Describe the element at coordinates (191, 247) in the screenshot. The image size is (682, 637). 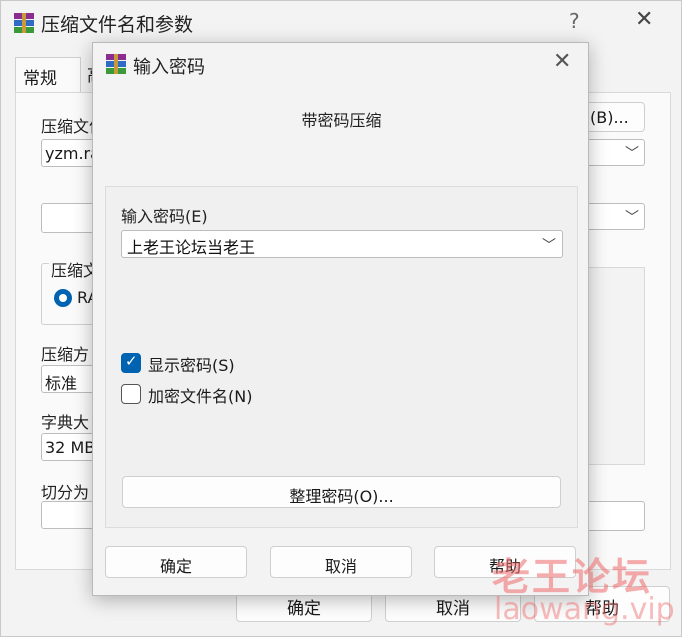
I see `password-value: 上老王论坛当老王` at that location.